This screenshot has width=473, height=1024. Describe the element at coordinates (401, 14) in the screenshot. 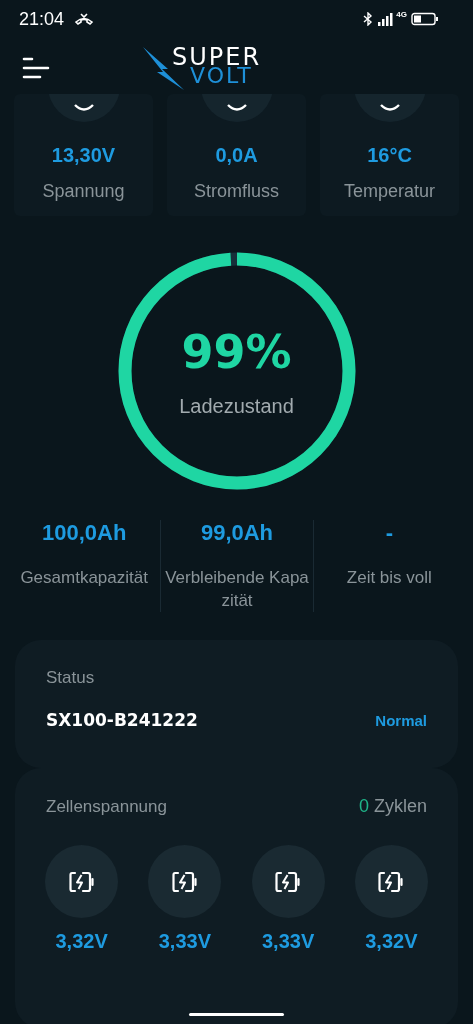

I see `network-type: 4G` at that location.